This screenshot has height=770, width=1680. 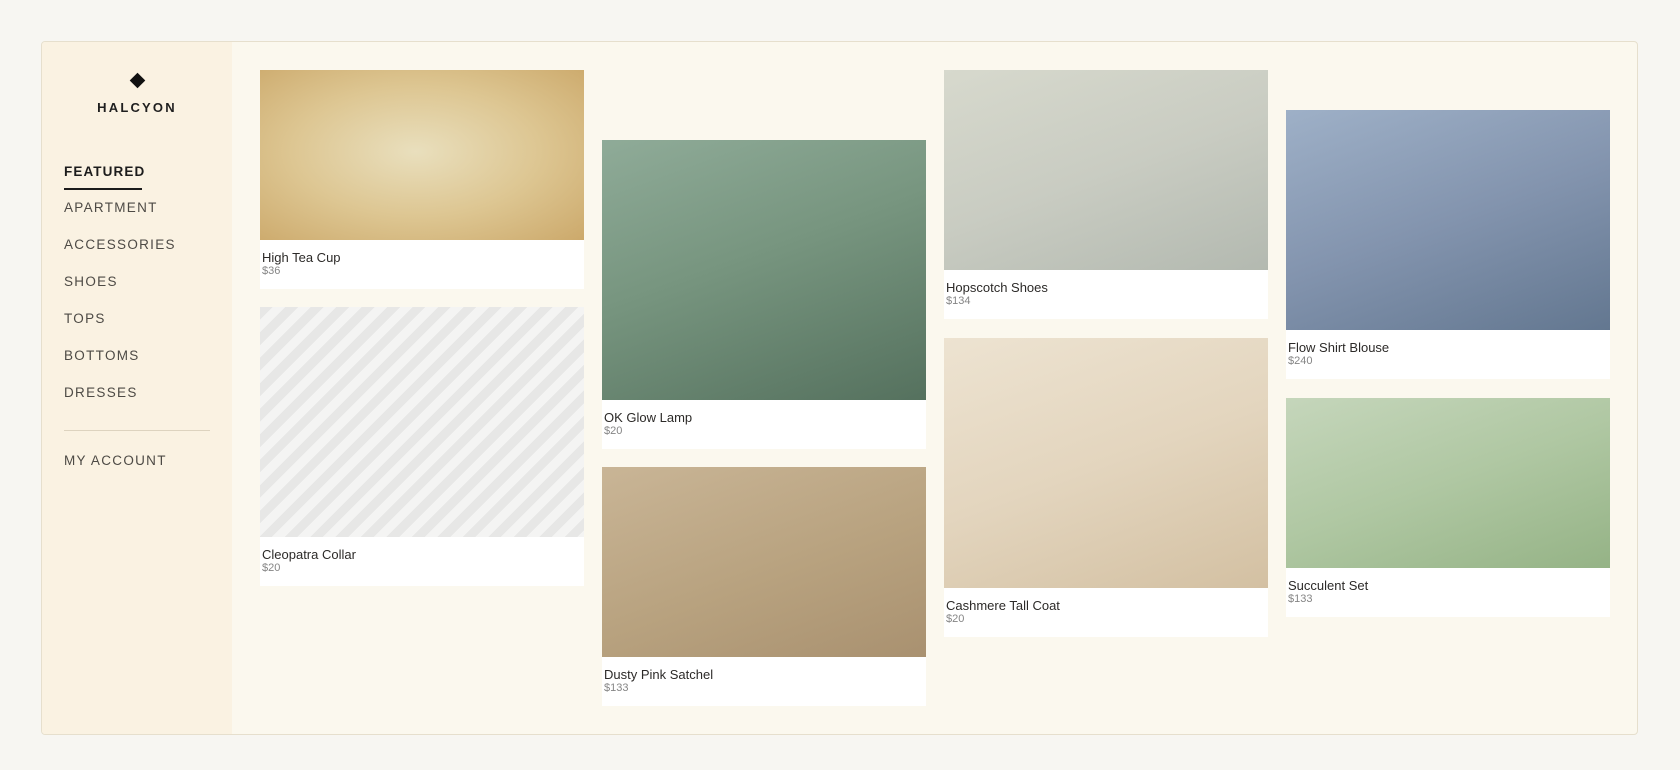 I want to click on product-meta: OK Glow Lamp $20, so click(x=764, y=424).